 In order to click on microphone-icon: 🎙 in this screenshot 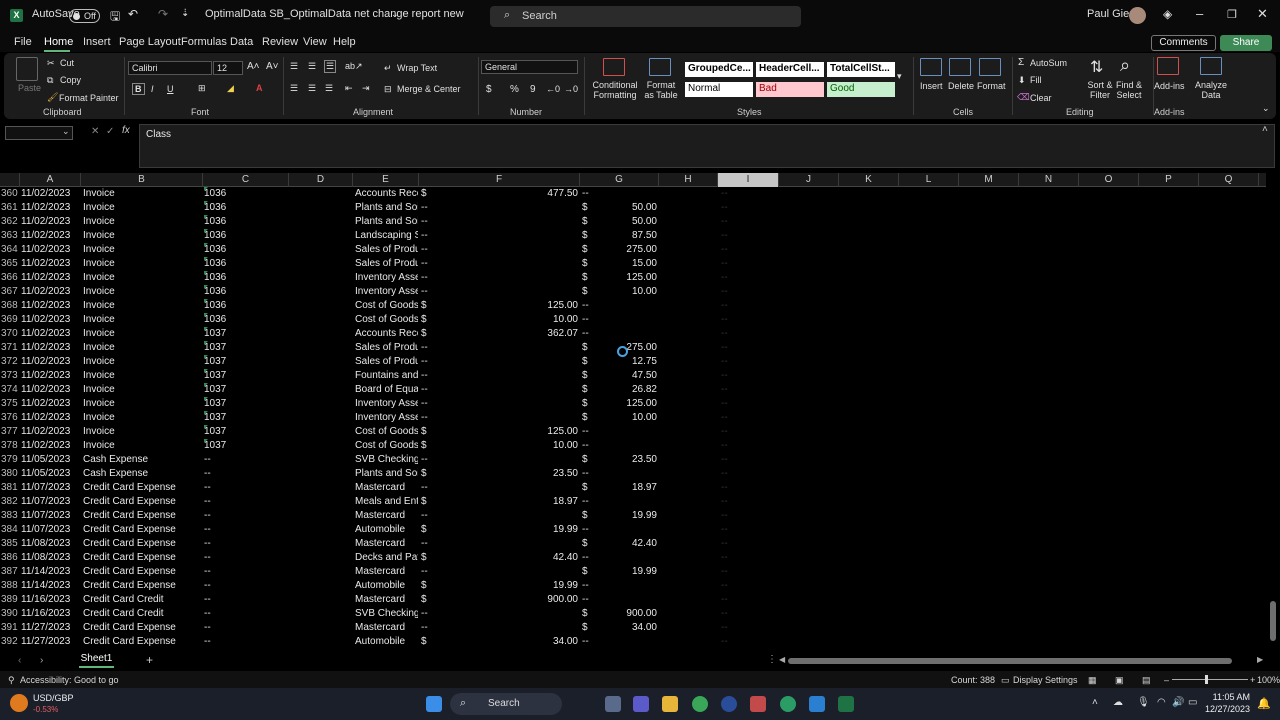, I will do `click(1143, 702)`.